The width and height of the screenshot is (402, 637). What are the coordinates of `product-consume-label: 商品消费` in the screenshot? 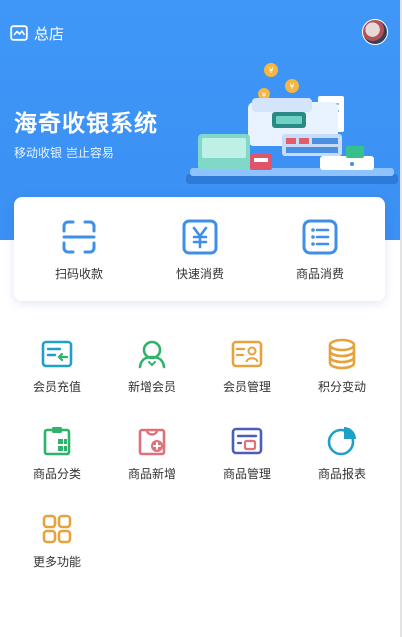 It's located at (319, 274).